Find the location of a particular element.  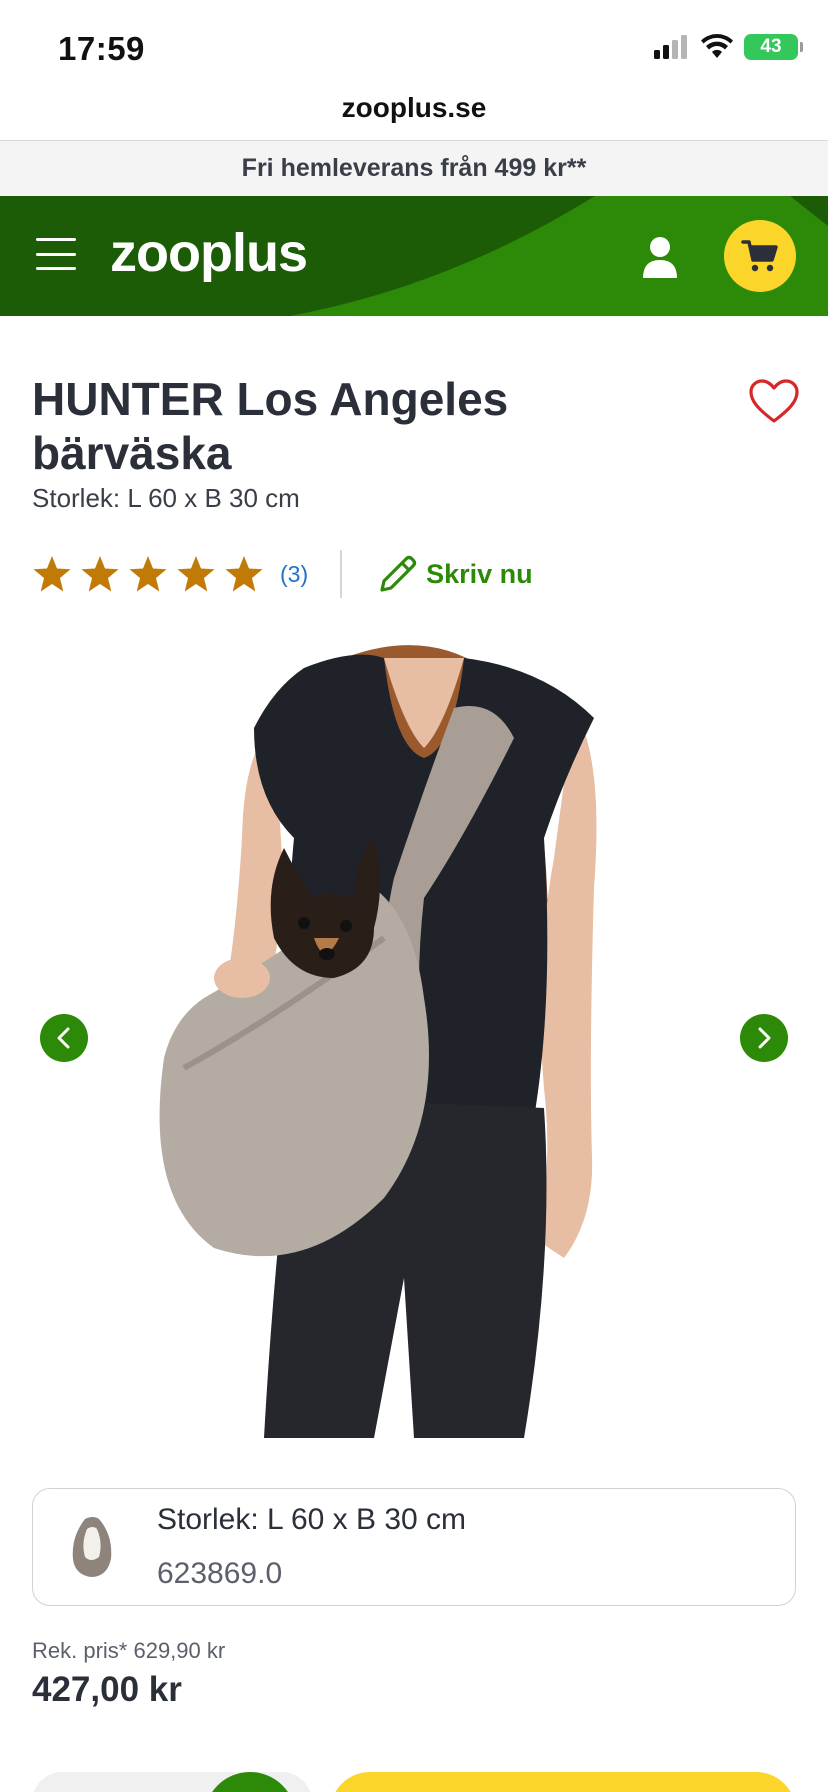

status-icons: 43 is located at coordinates (728, 47).